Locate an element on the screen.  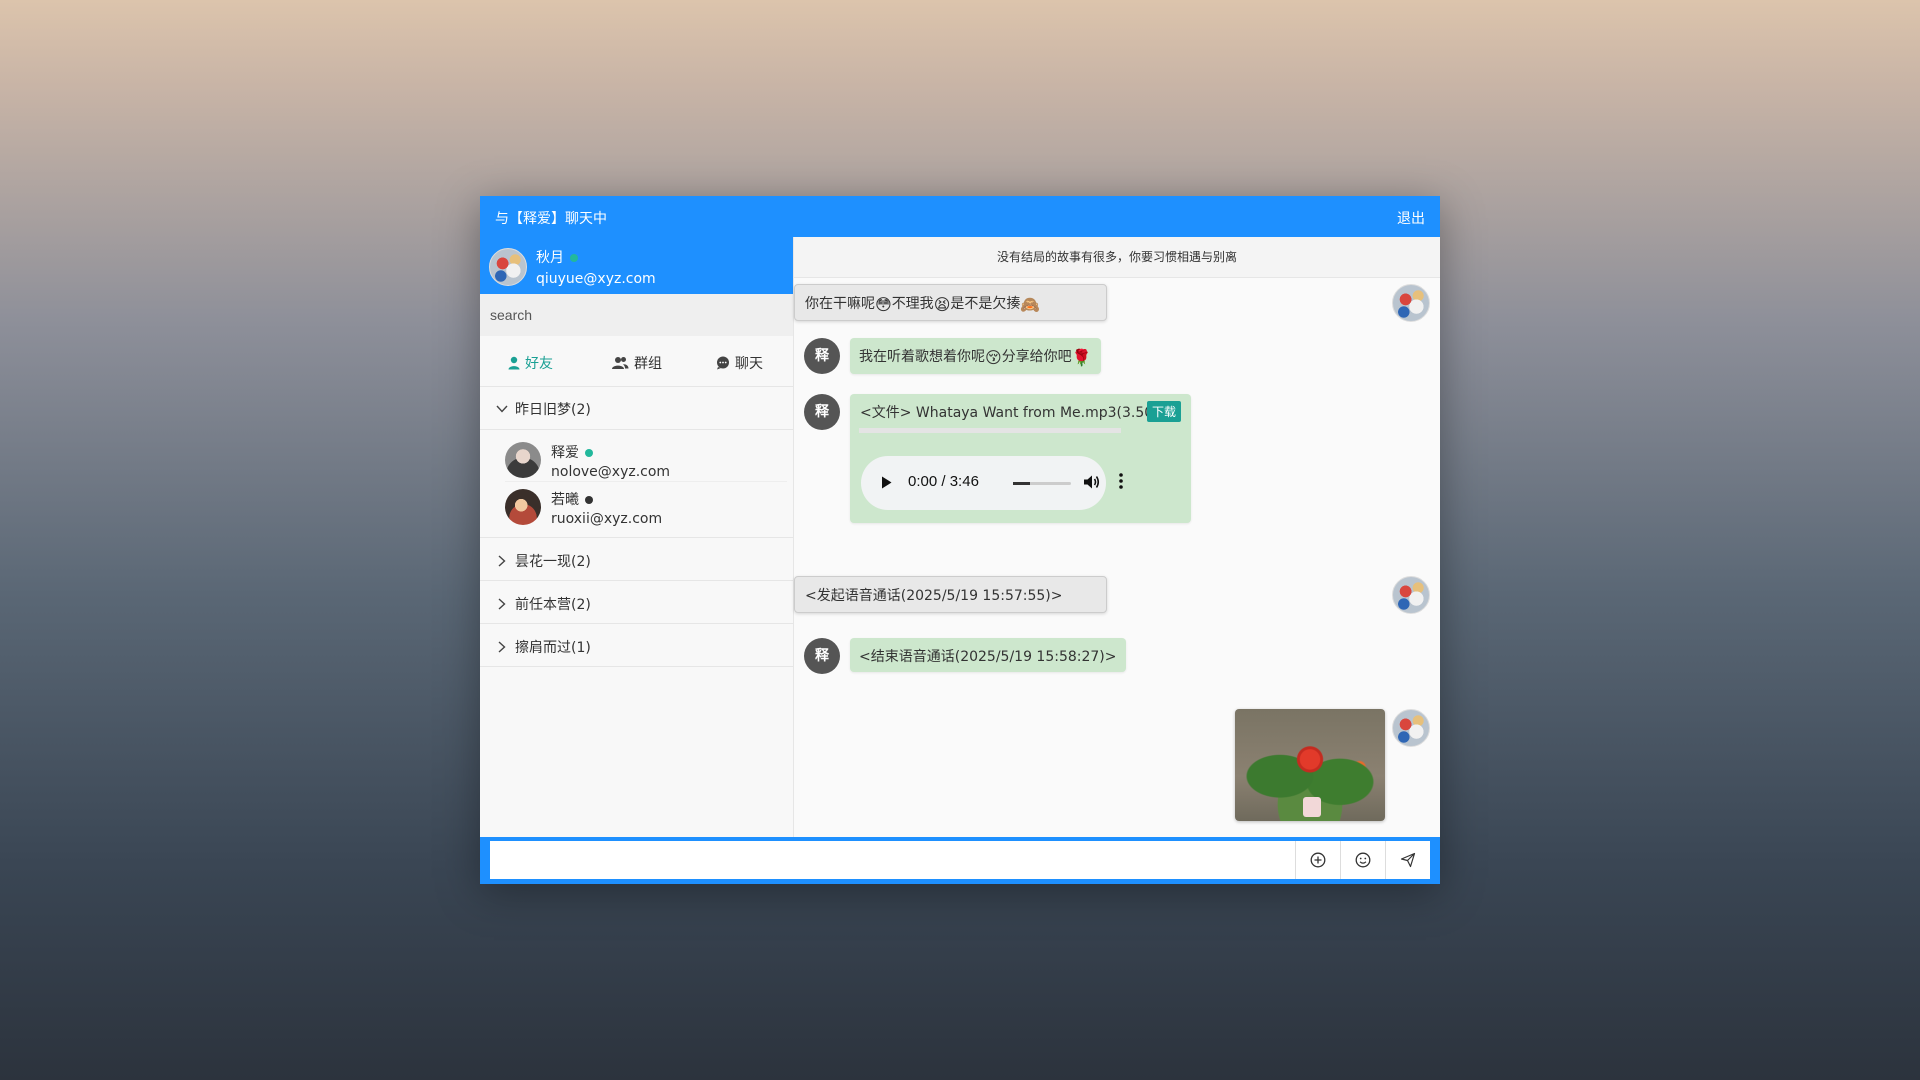
my-name: 秋月 is located at coordinates (550, 258).